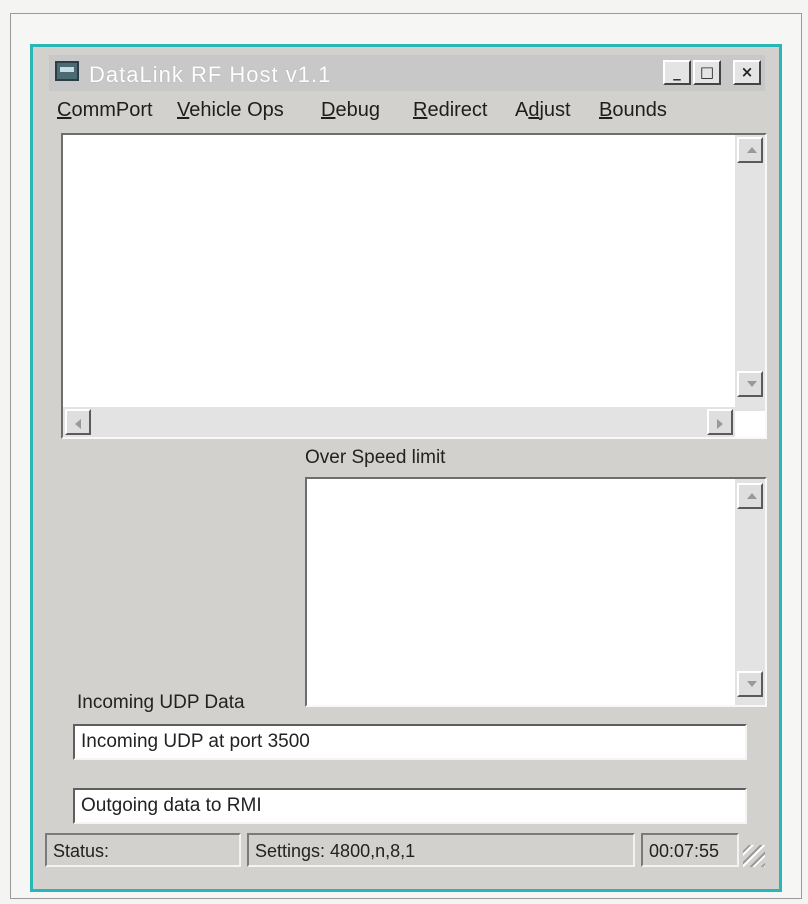 The image size is (808, 904). What do you see at coordinates (105, 110) in the screenshot?
I see `menu-commport: CommPort` at bounding box center [105, 110].